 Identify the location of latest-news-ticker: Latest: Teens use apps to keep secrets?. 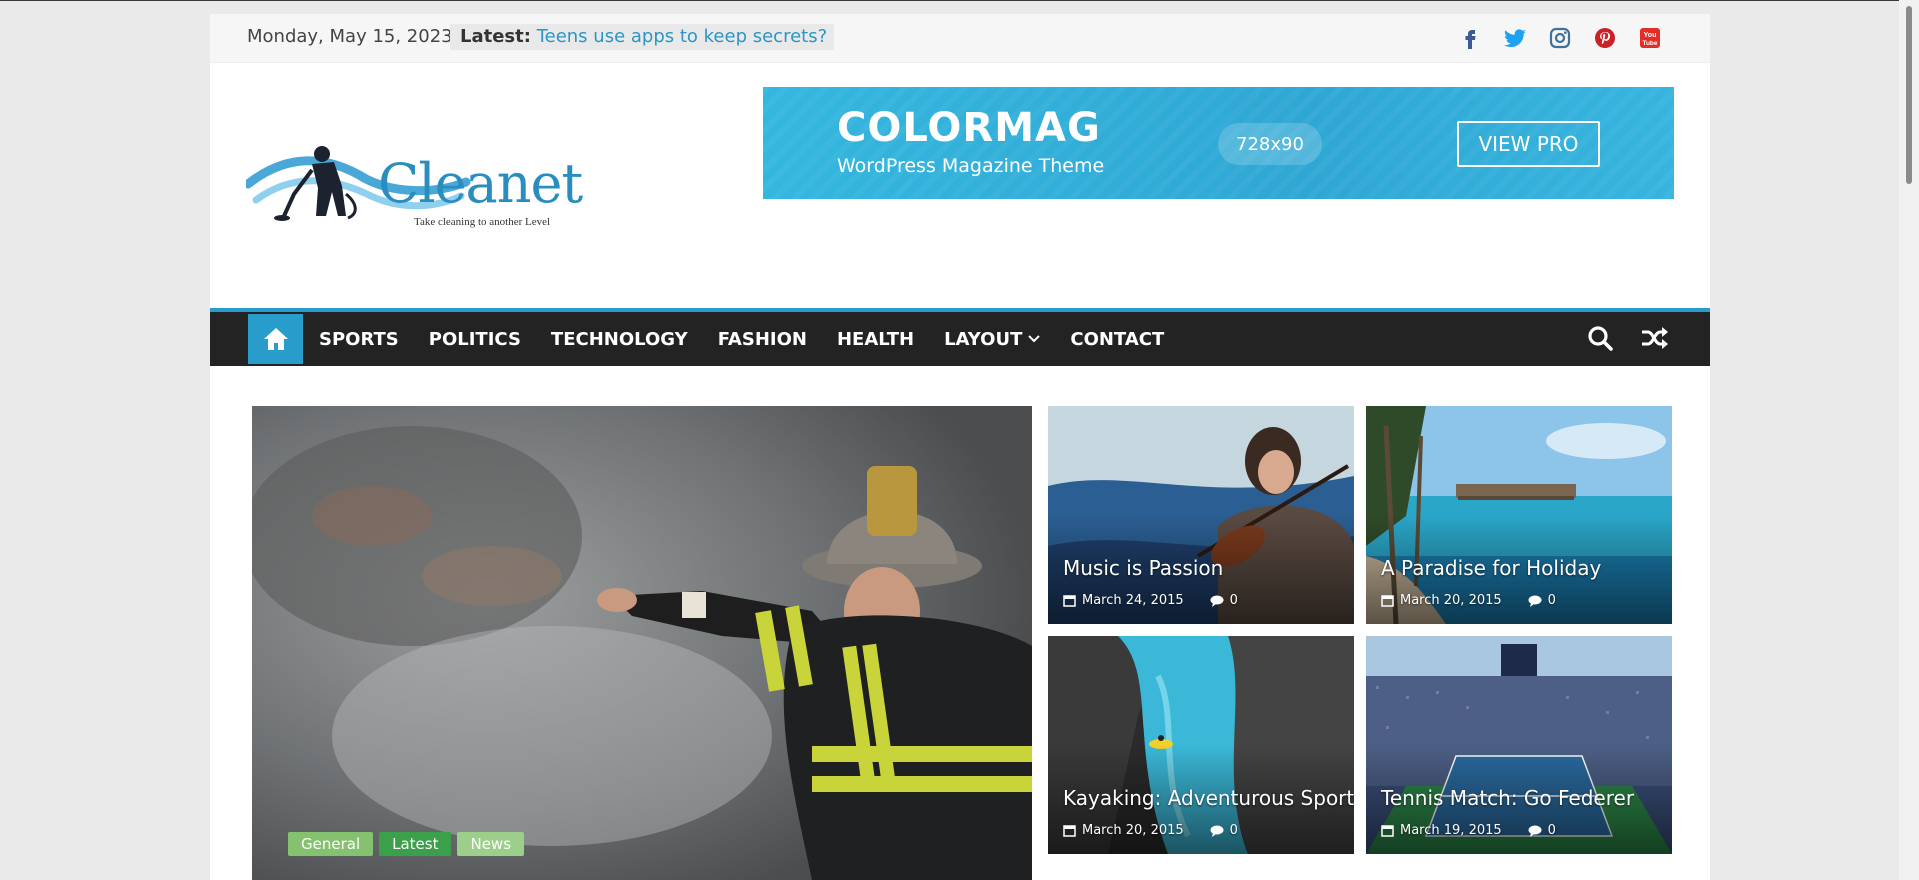
(642, 37).